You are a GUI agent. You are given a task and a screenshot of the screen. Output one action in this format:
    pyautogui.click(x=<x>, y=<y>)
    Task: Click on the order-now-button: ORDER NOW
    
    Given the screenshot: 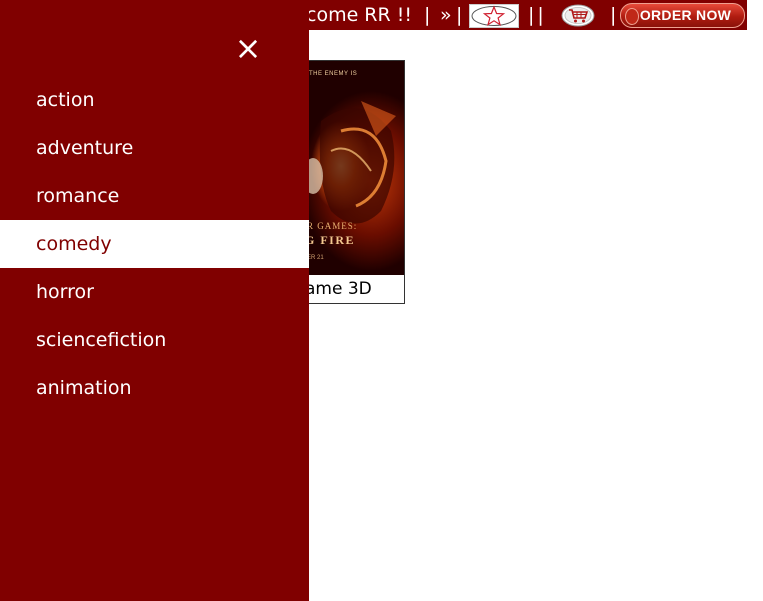 What is the action you would take?
    pyautogui.click(x=682, y=15)
    